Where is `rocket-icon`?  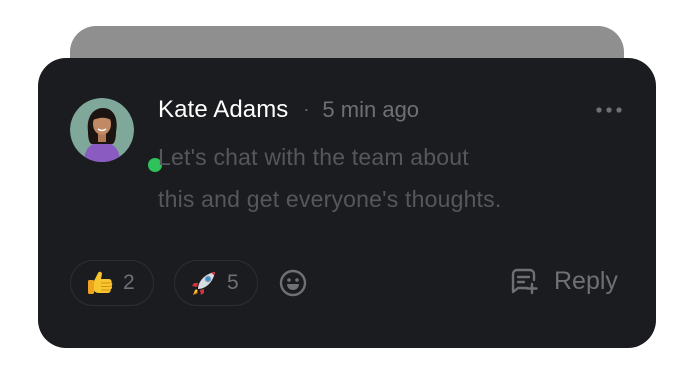 rocket-icon is located at coordinates (203, 283).